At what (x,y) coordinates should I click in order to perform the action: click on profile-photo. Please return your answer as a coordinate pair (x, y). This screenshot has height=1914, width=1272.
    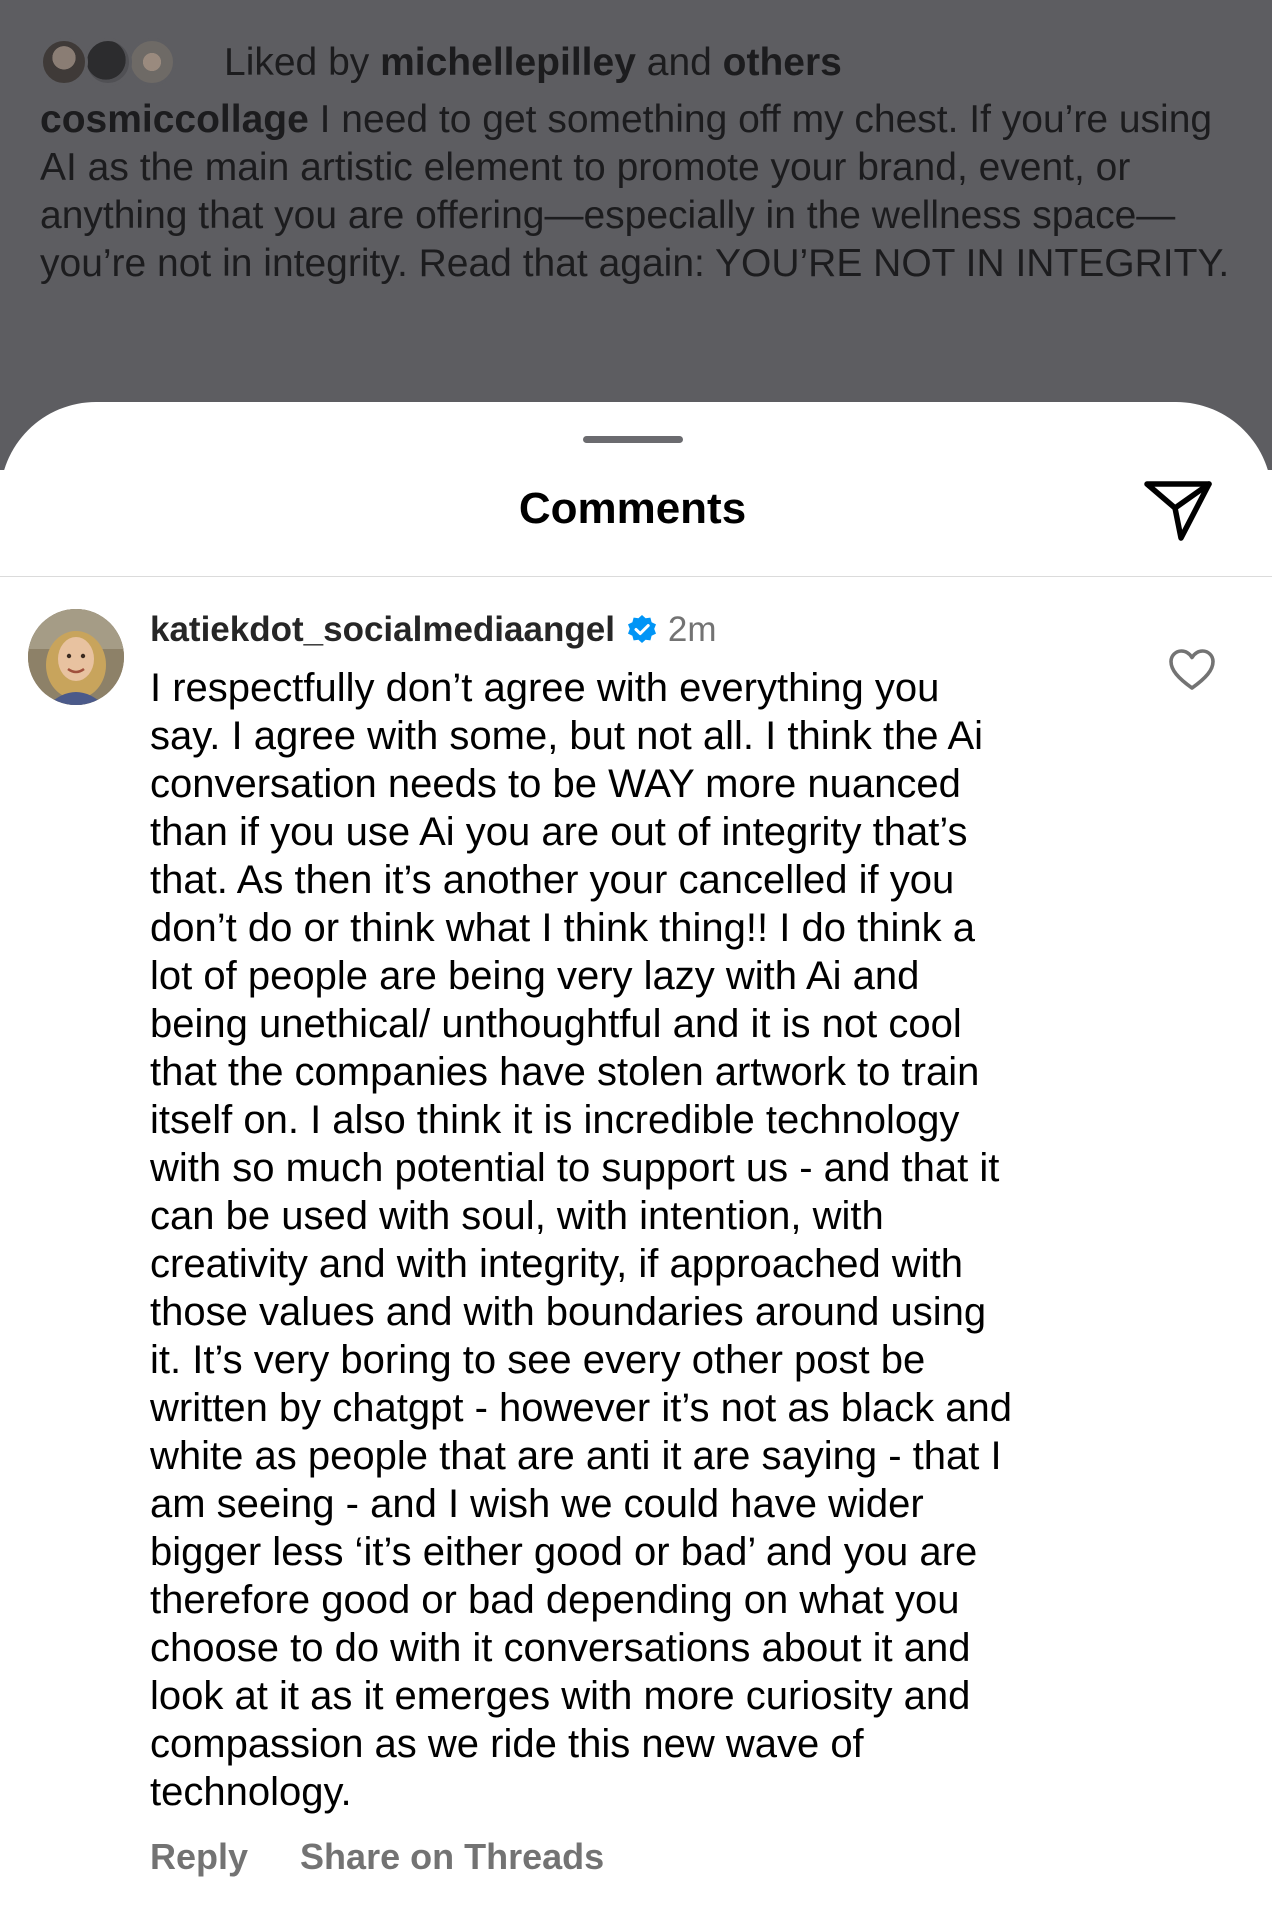
    Looking at the image, I should click on (76, 657).